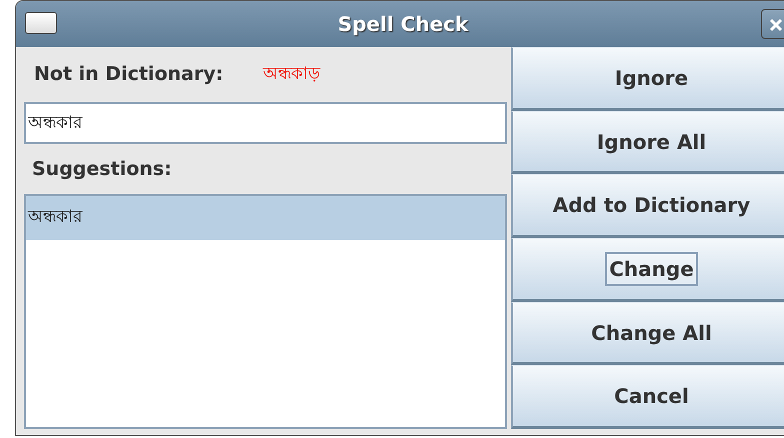  Describe the element at coordinates (403, 24) in the screenshot. I see `window-title: Spell Check` at that location.